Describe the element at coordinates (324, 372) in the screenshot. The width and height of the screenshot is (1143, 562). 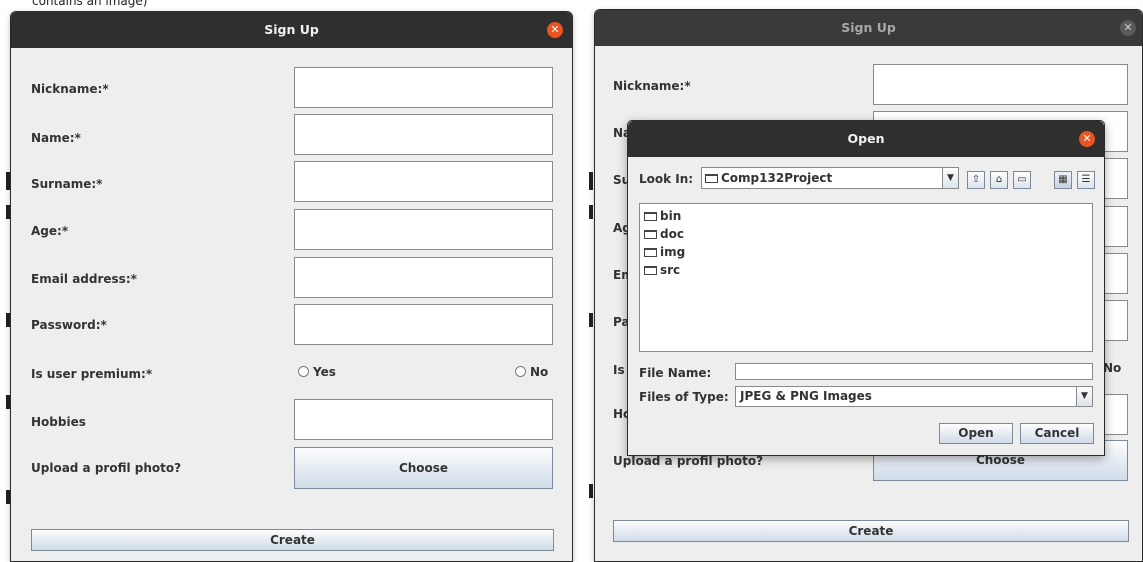
I see `radio-yes-label: Yes` at that location.